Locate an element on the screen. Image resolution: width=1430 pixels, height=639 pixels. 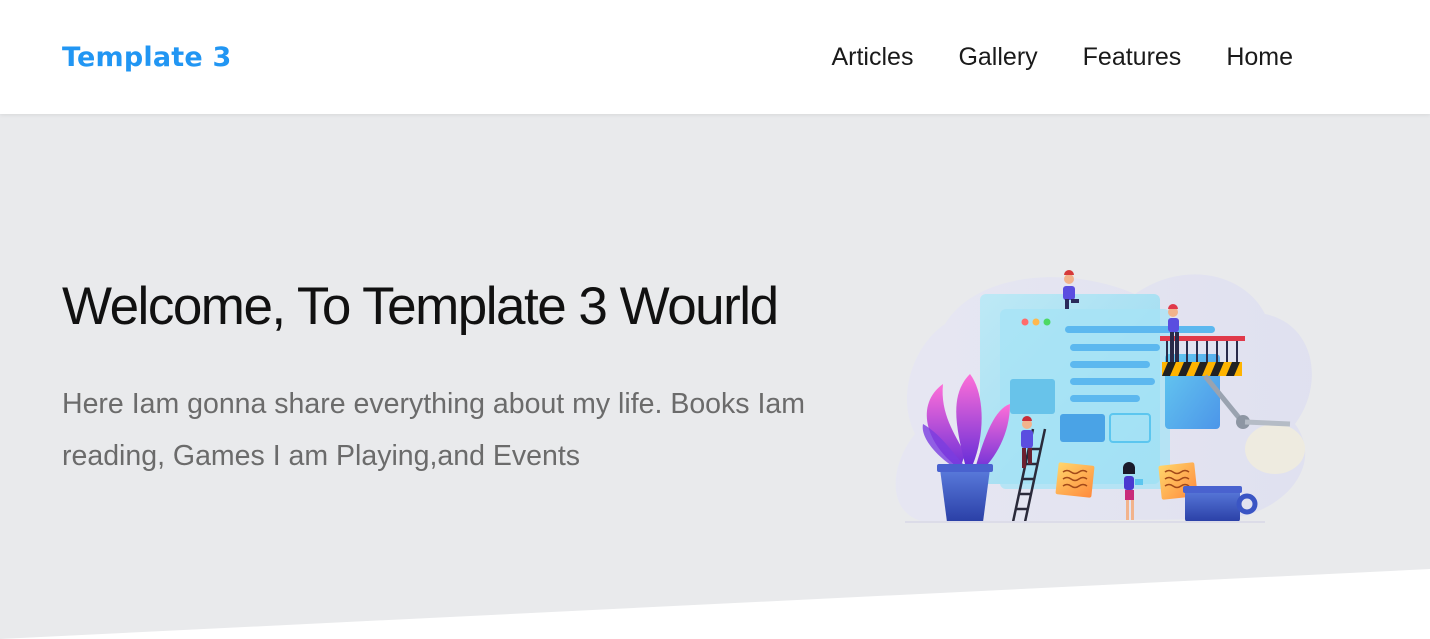
nav-link-articles: Articles is located at coordinates (872, 57).